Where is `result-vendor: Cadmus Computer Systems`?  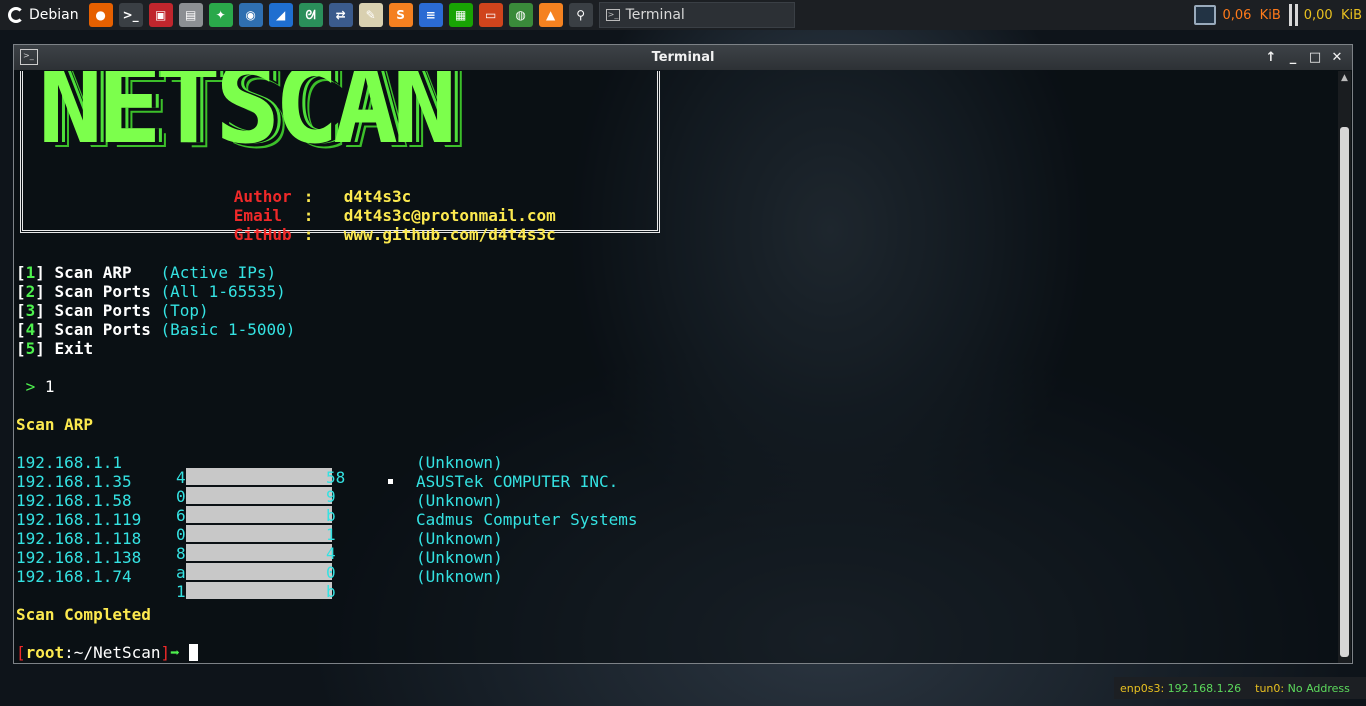
result-vendor: Cadmus Computer Systems is located at coordinates (527, 519).